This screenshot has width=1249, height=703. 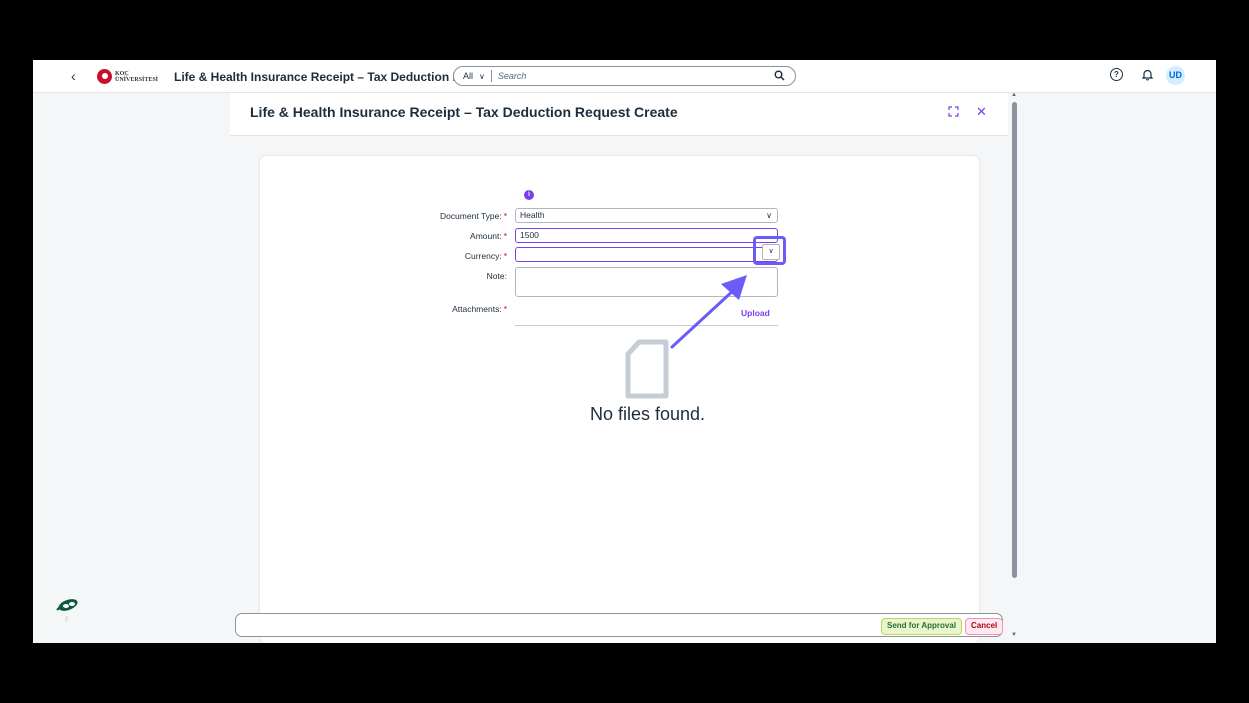 What do you see at coordinates (647, 371) in the screenshot?
I see `document-icon` at bounding box center [647, 371].